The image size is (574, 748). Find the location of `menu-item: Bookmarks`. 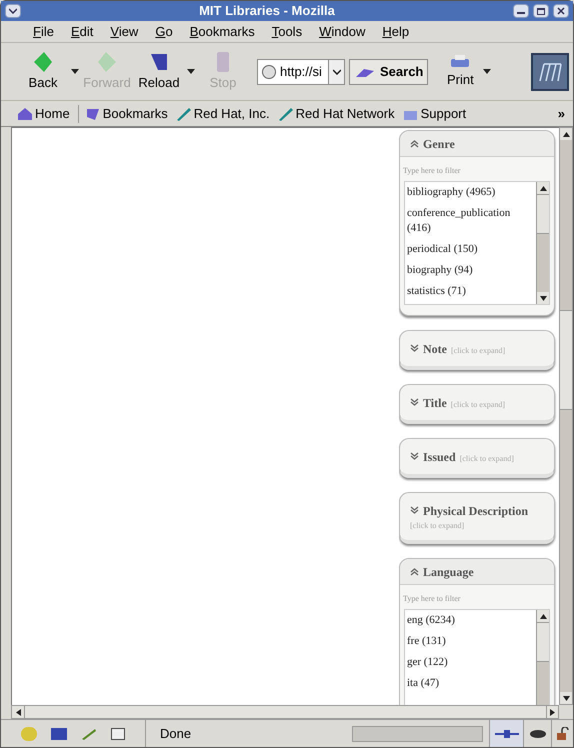

menu-item: Bookmarks is located at coordinates (222, 32).